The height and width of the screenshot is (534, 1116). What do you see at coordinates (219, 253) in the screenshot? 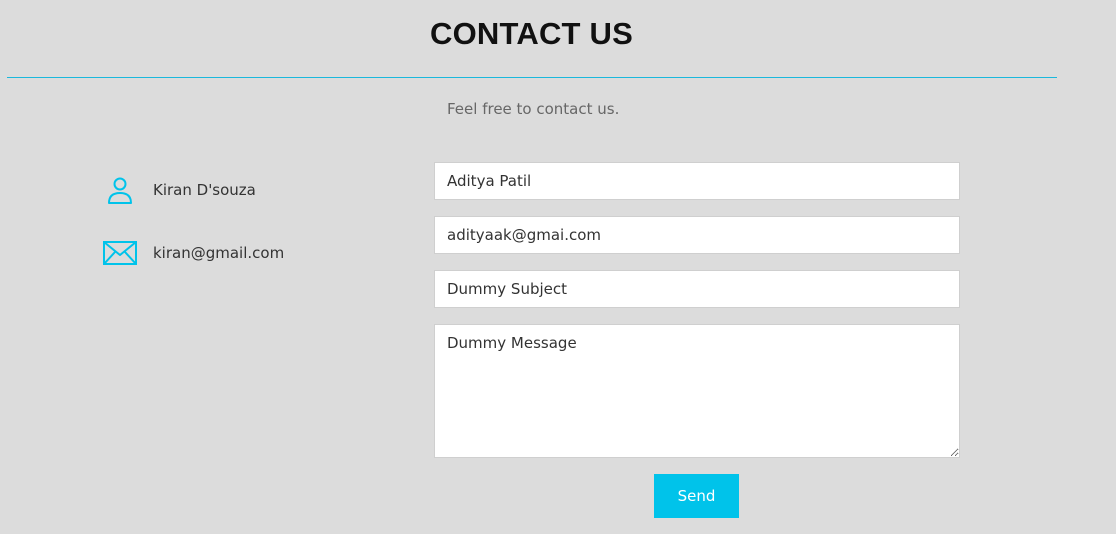
I see `contact-email: kiran@gmail.com` at bounding box center [219, 253].